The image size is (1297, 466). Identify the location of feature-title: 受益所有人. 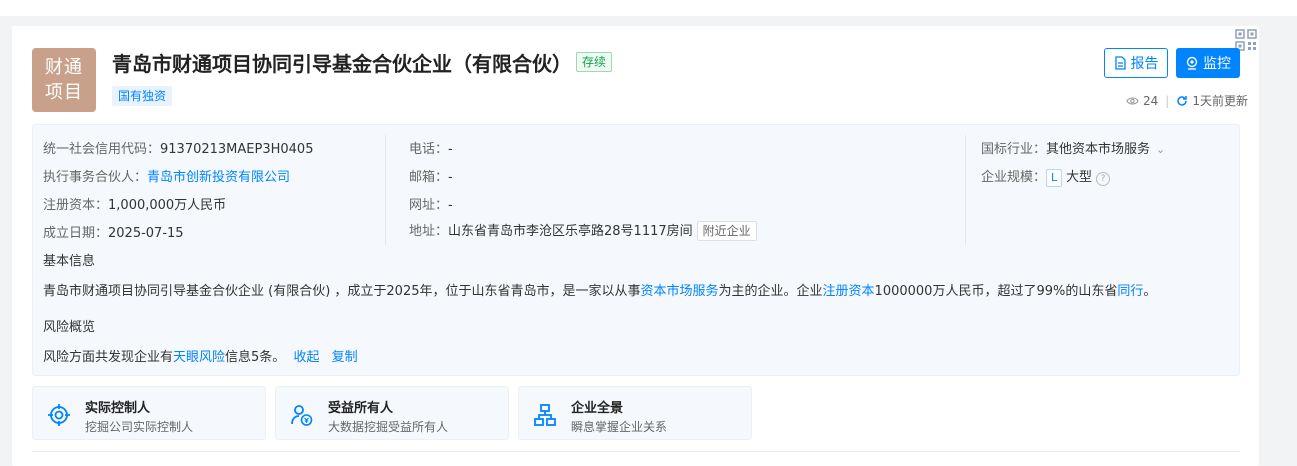
(361, 408).